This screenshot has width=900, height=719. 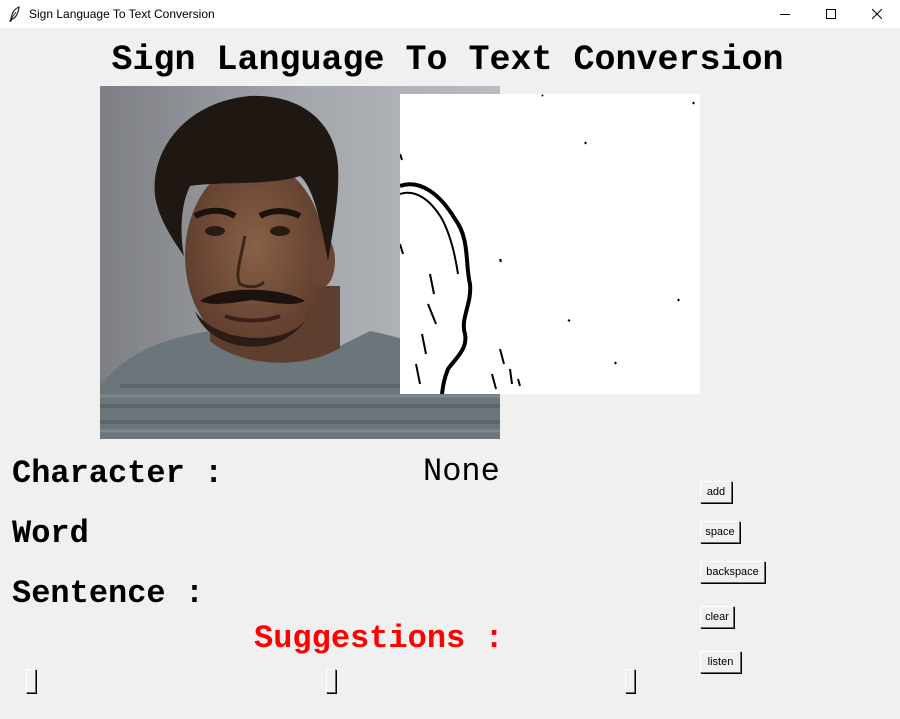 What do you see at coordinates (450, 14) in the screenshot?
I see `title-bar: Sign Language To Text Conversion` at bounding box center [450, 14].